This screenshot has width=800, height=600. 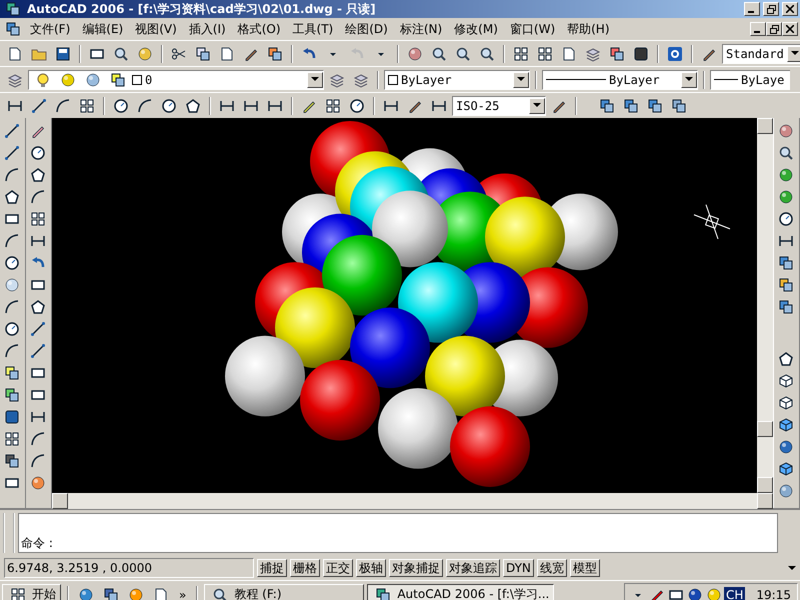 I want to click on construction-line-icon, so click(x=12, y=153).